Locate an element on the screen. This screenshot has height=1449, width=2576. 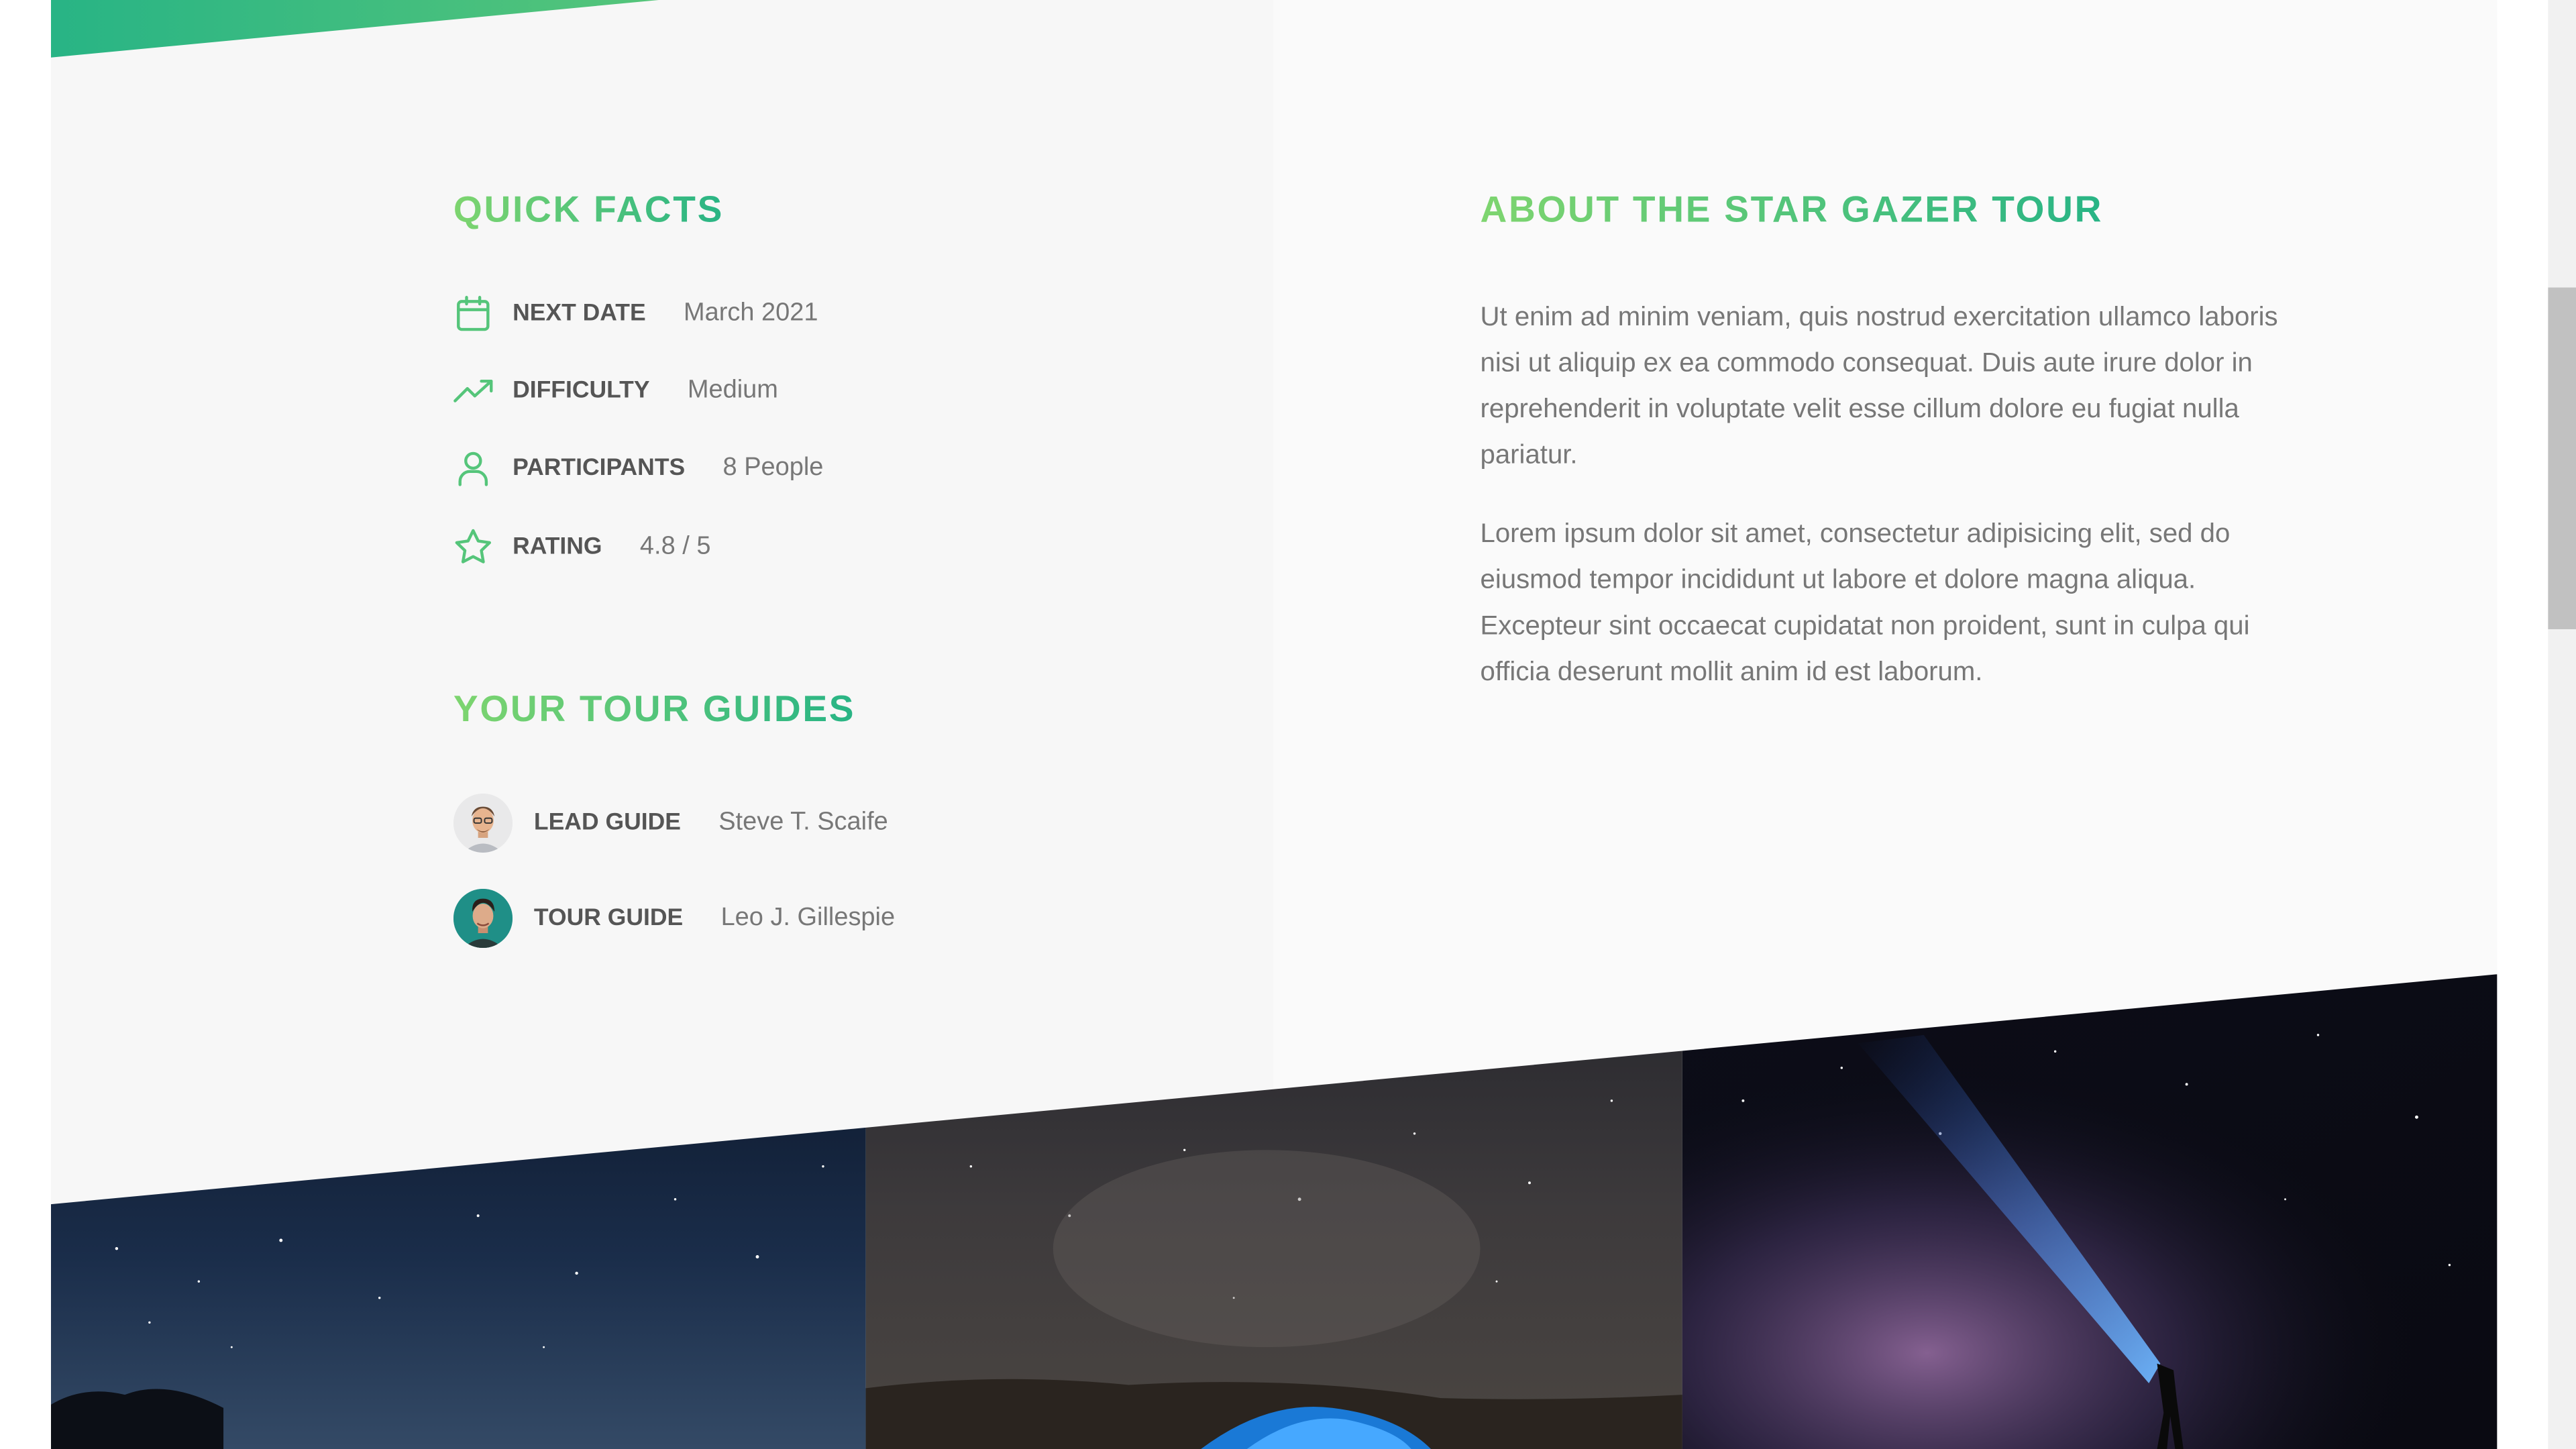
calendar-icon is located at coordinates (473, 313).